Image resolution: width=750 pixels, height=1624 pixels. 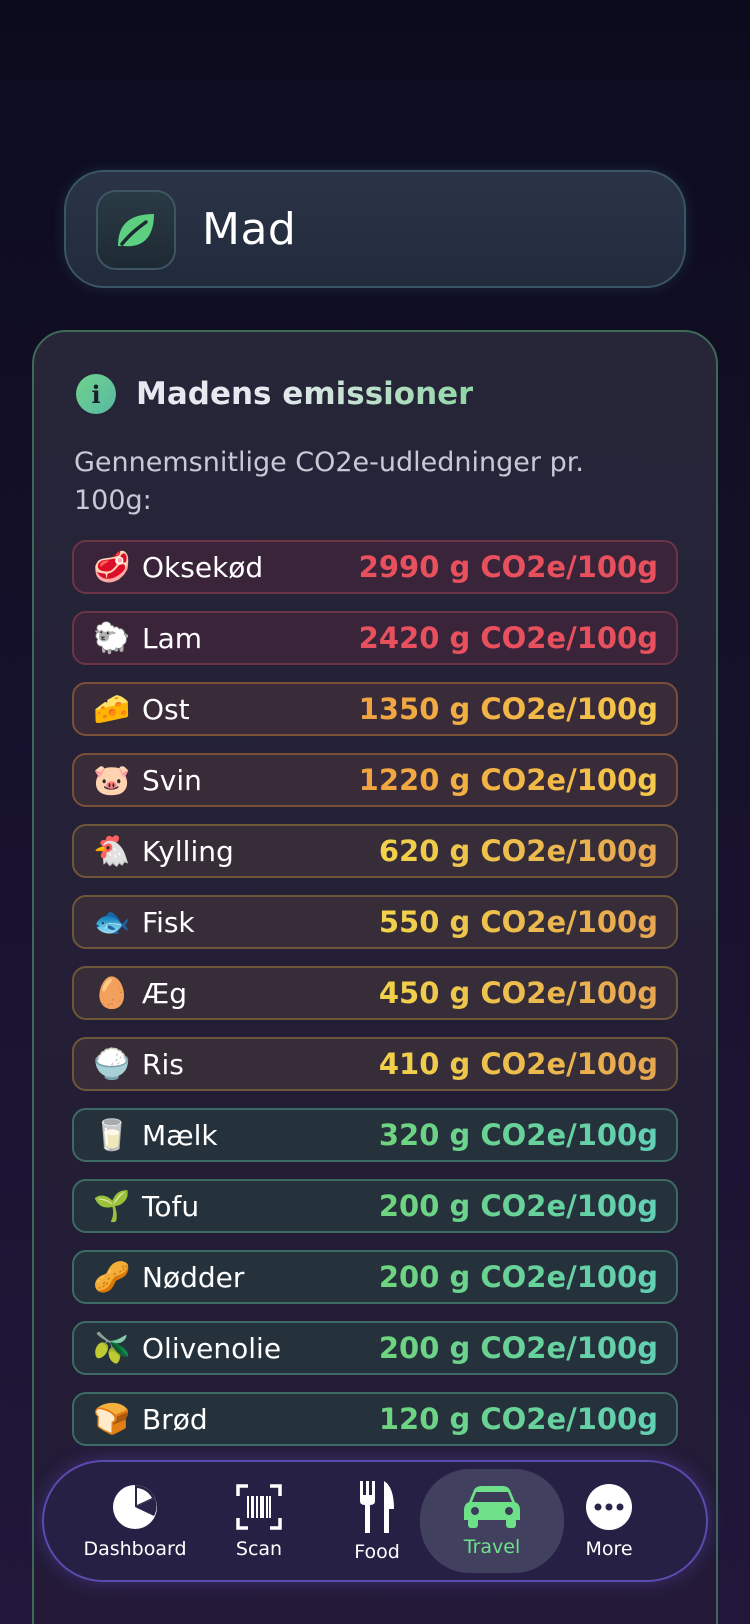 I want to click on row-left: 🥚 Æg, so click(x=139, y=993).